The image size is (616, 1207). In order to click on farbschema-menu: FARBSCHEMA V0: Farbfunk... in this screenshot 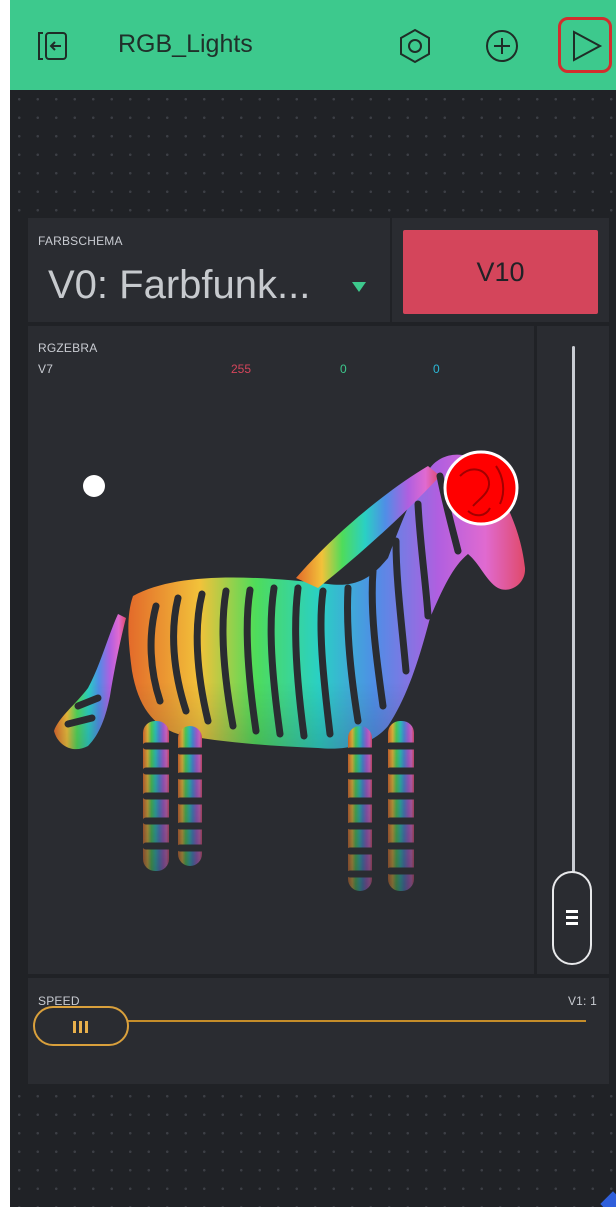, I will do `click(209, 270)`.